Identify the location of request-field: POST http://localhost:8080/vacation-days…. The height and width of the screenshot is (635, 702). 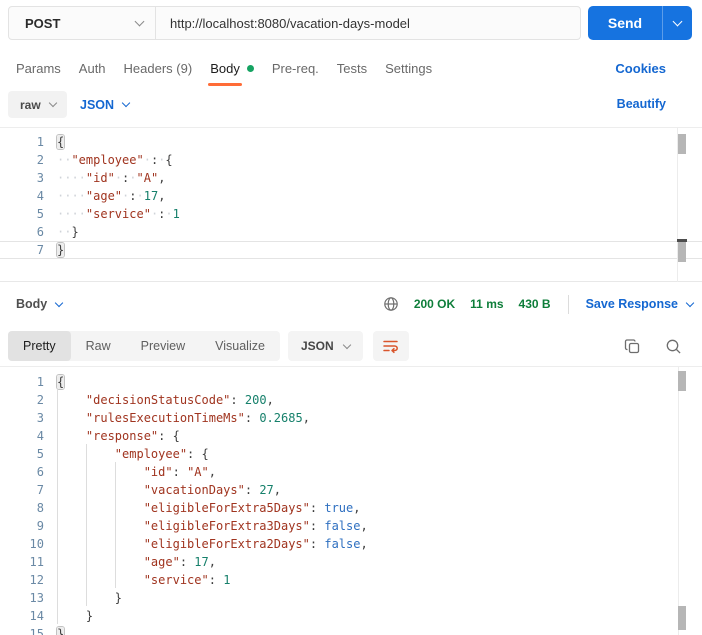
(294, 23).